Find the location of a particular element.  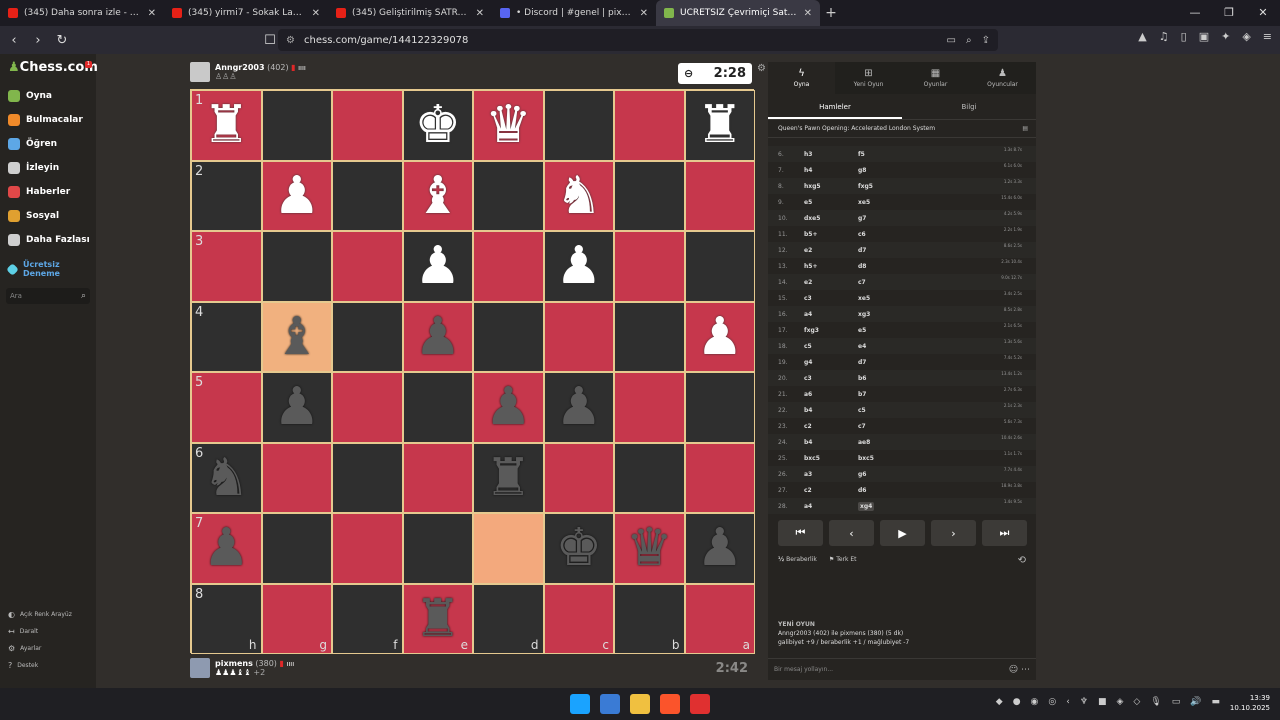

windows-start-icon is located at coordinates (580, 704).